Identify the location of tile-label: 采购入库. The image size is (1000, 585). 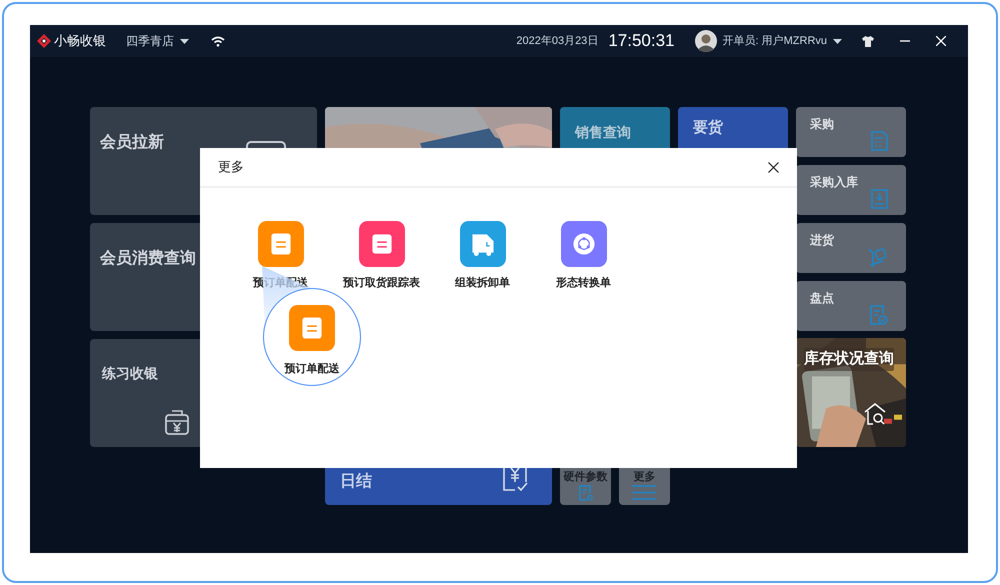
(834, 182).